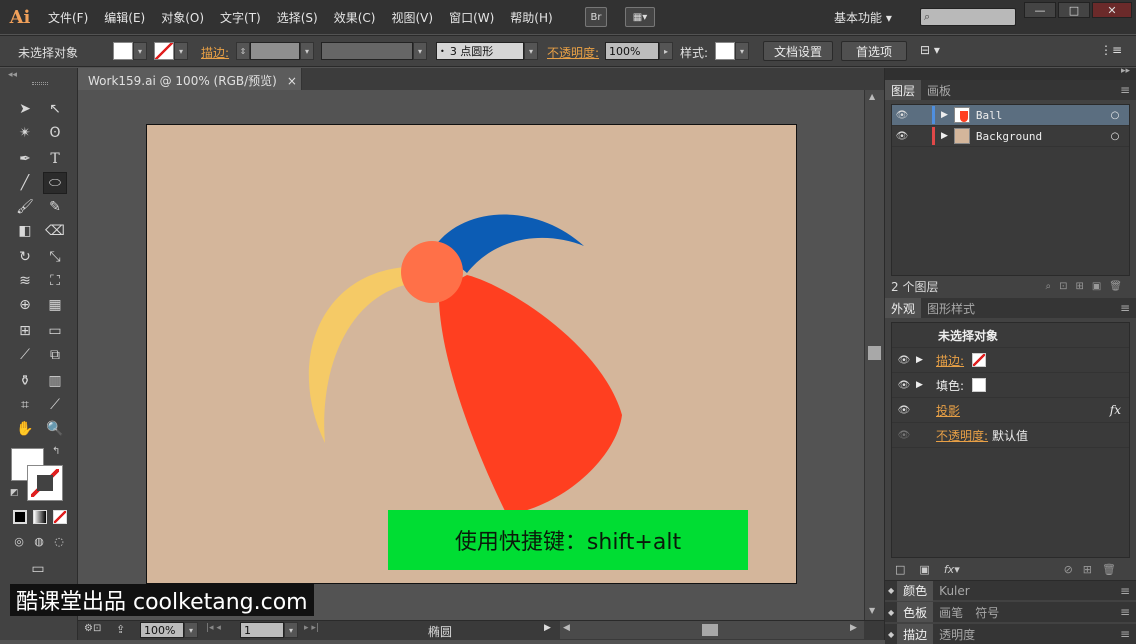 The width and height of the screenshot is (1136, 644). I want to click on opacity-field: 100%, so click(632, 51).